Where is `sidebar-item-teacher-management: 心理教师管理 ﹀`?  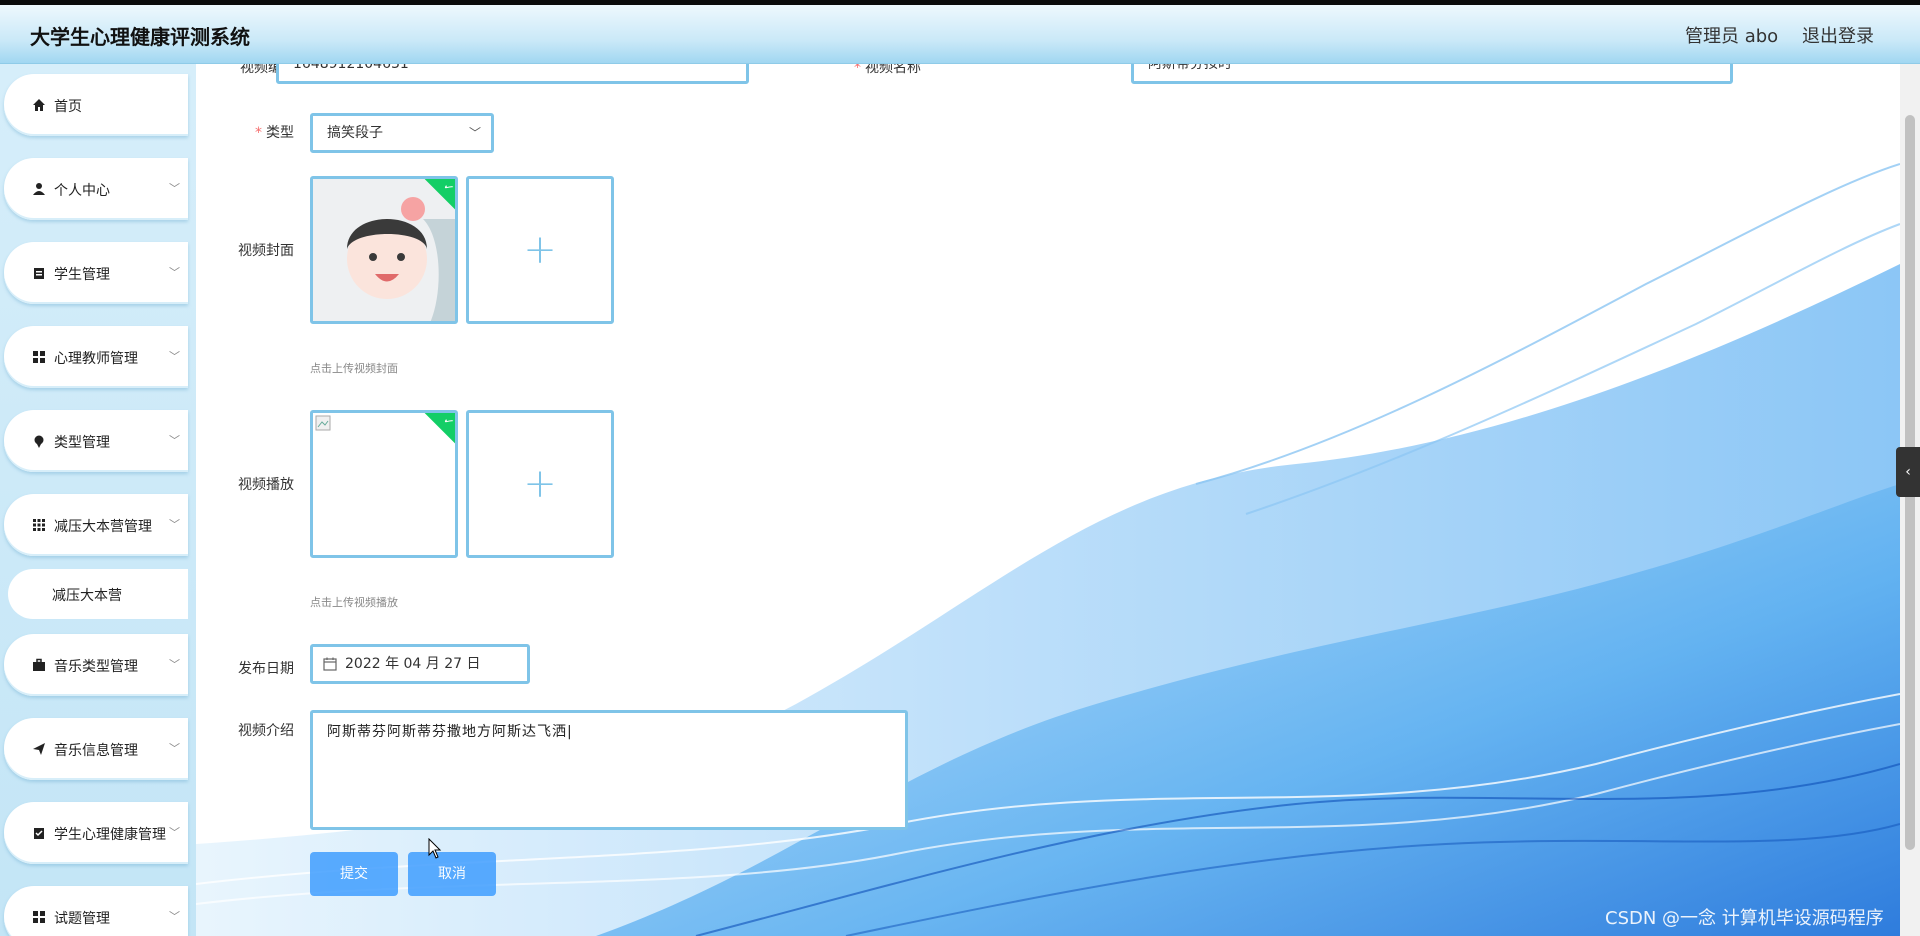 sidebar-item-teacher-management: 心理教师管理 ﹀ is located at coordinates (96, 357).